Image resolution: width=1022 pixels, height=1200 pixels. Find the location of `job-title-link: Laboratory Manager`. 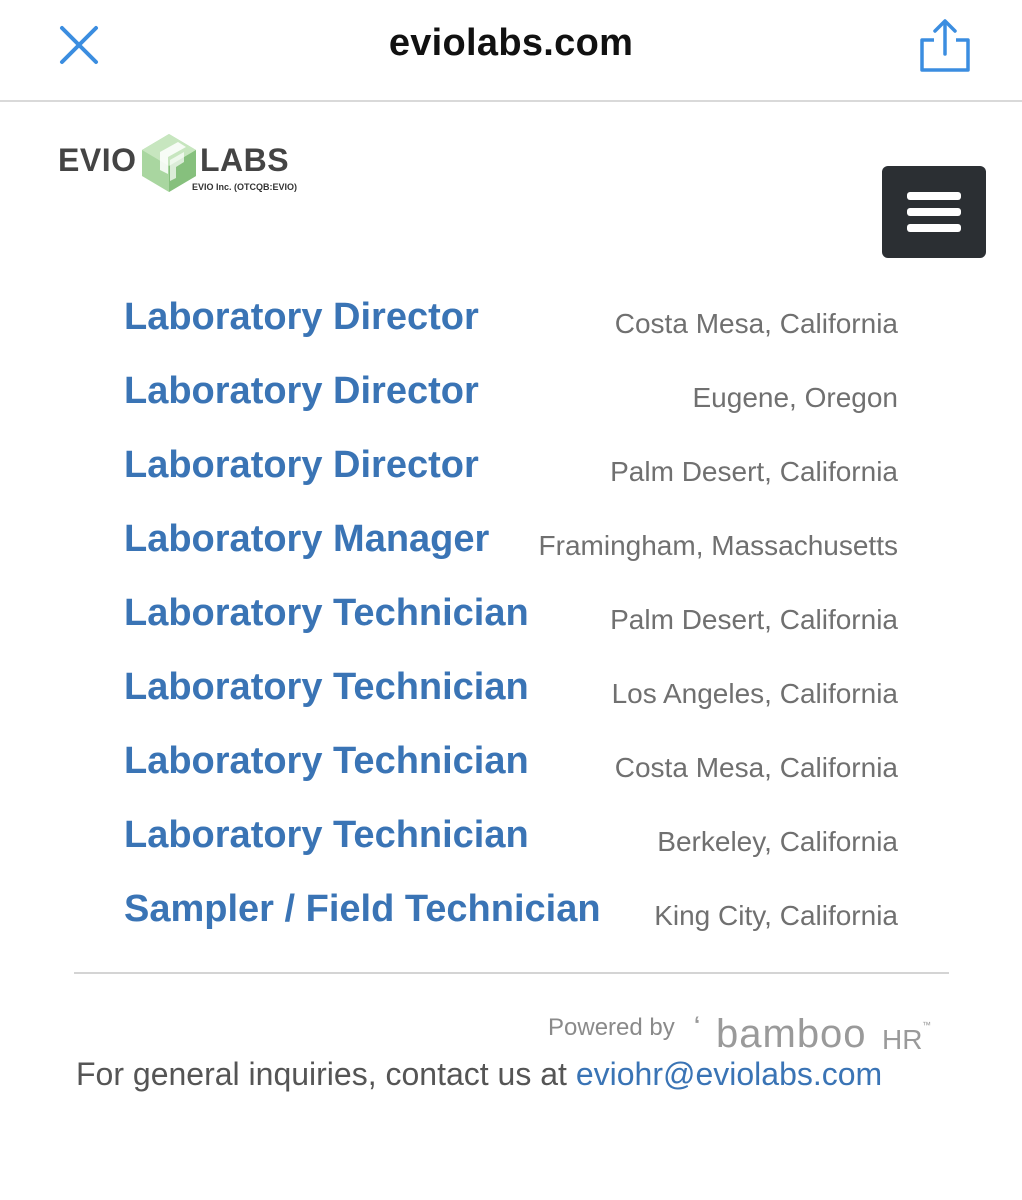

job-title-link: Laboratory Manager is located at coordinates (306, 539).